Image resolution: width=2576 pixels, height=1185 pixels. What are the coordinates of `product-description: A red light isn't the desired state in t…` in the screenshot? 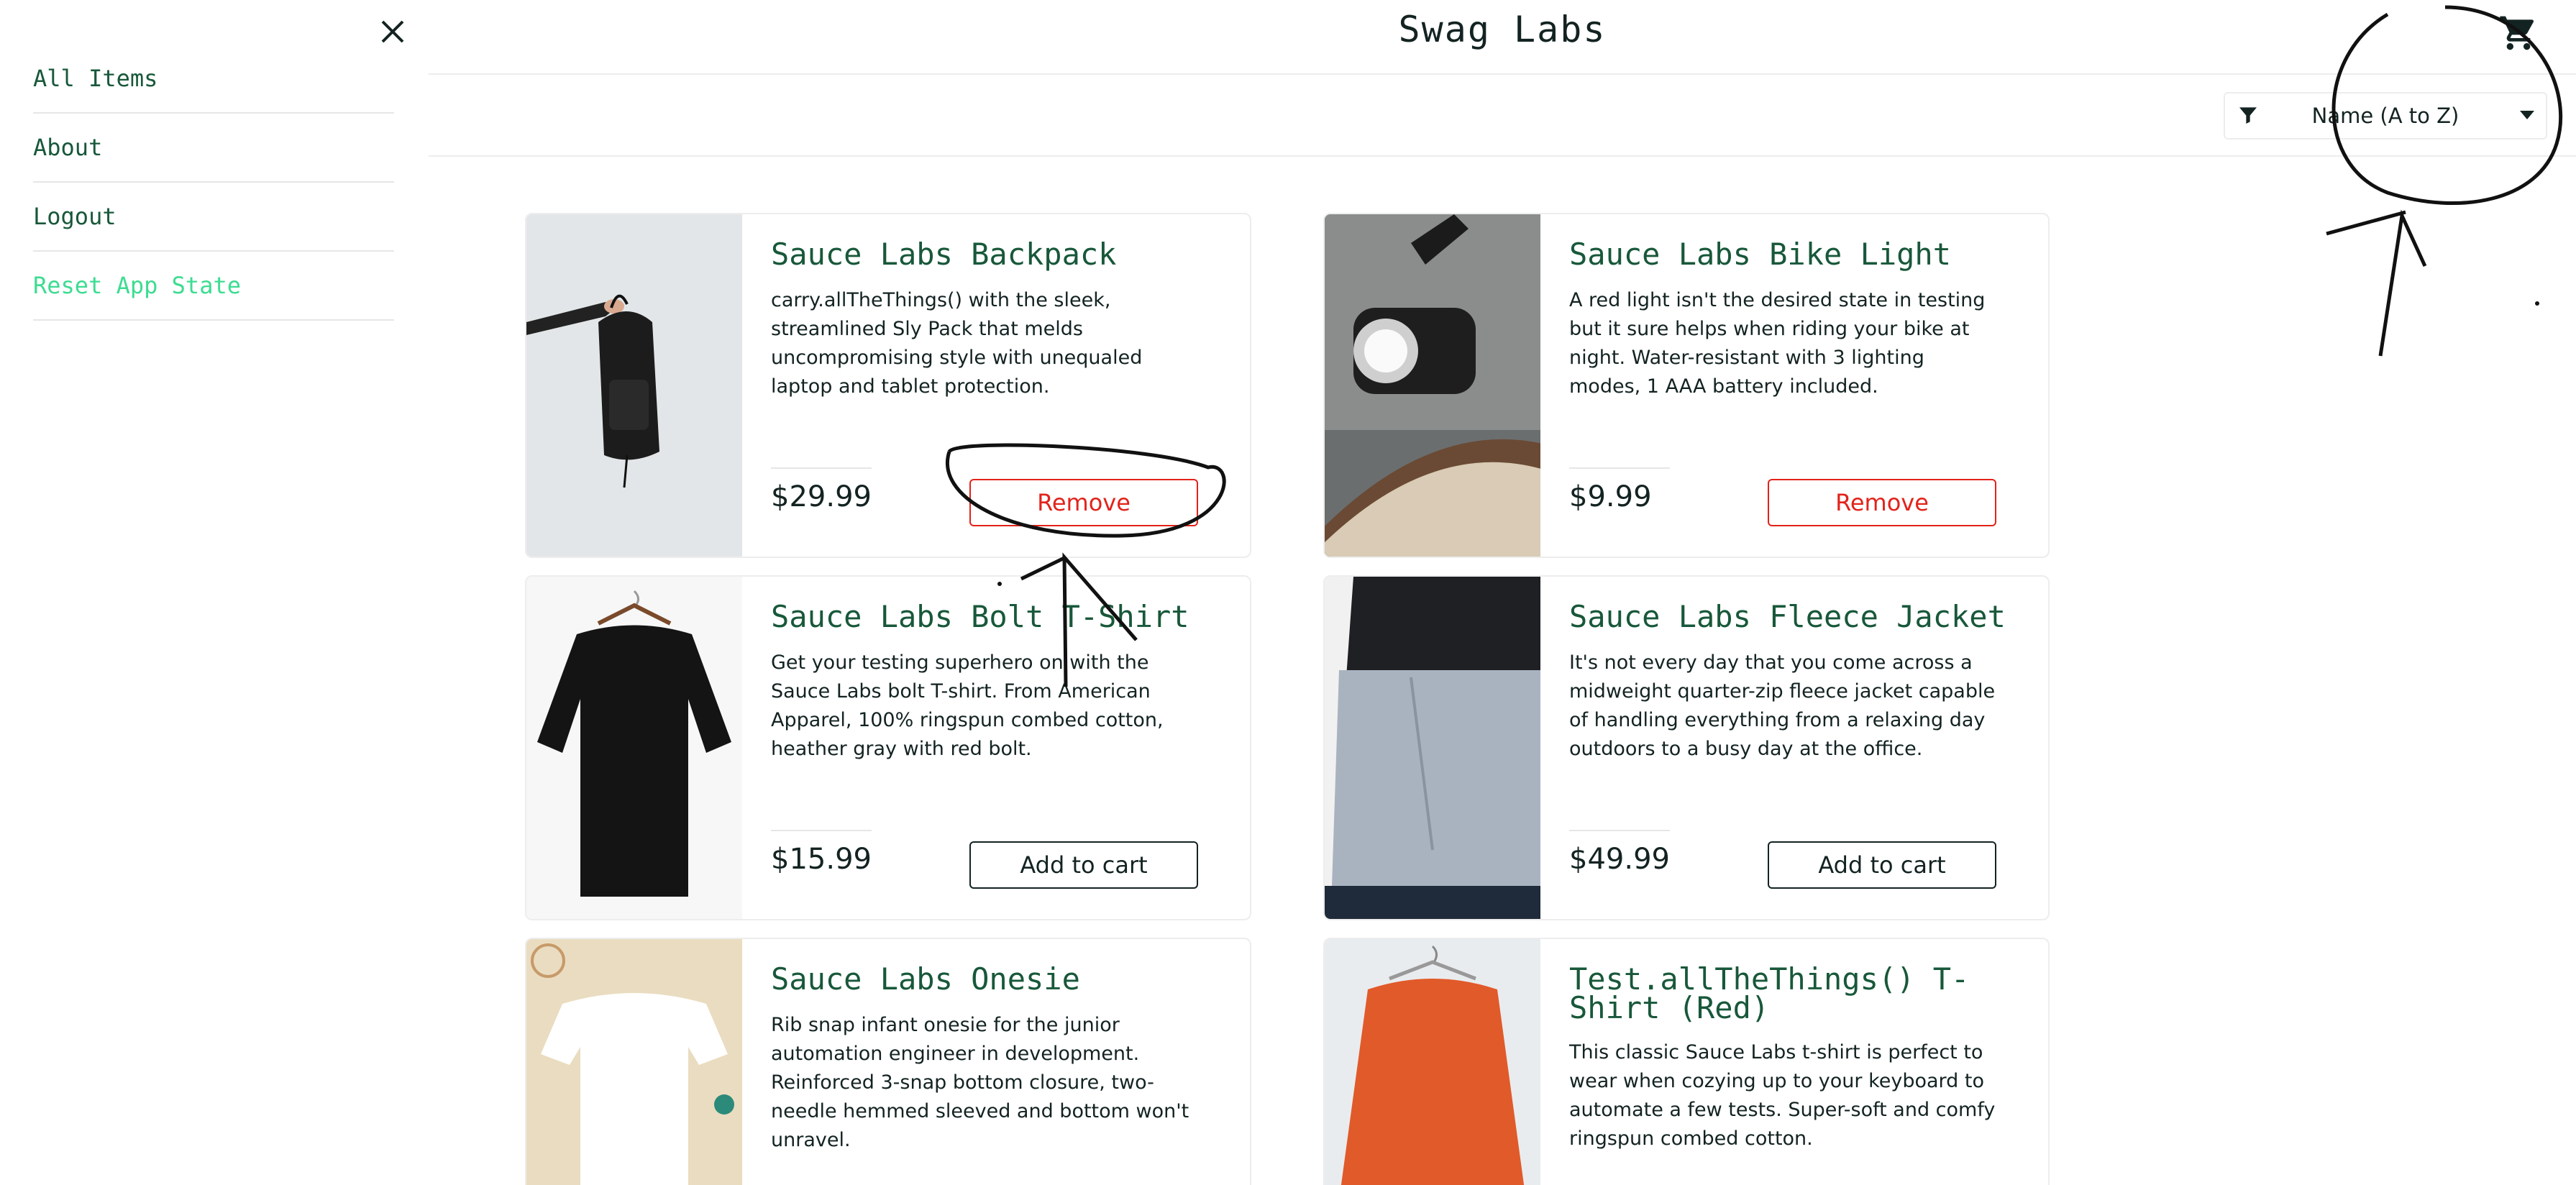 It's located at (1777, 343).